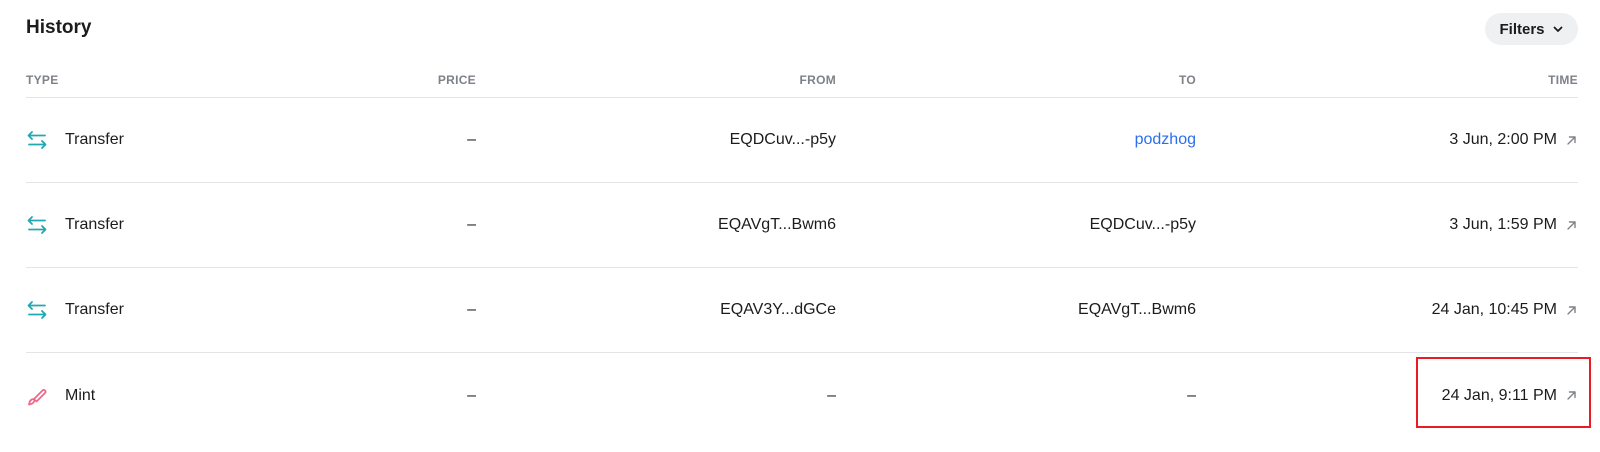 The width and height of the screenshot is (1600, 452). Describe the element at coordinates (42, 79) in the screenshot. I see `column-header-type: TYPE` at that location.